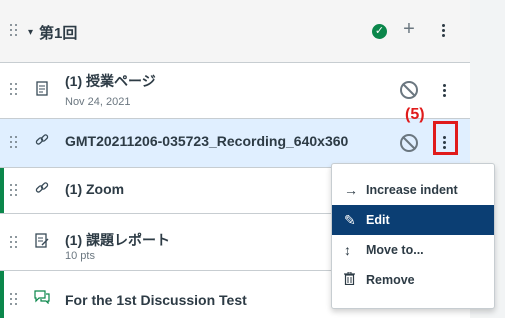 This screenshot has width=505, height=318. I want to click on assignment-icon, so click(42, 242).